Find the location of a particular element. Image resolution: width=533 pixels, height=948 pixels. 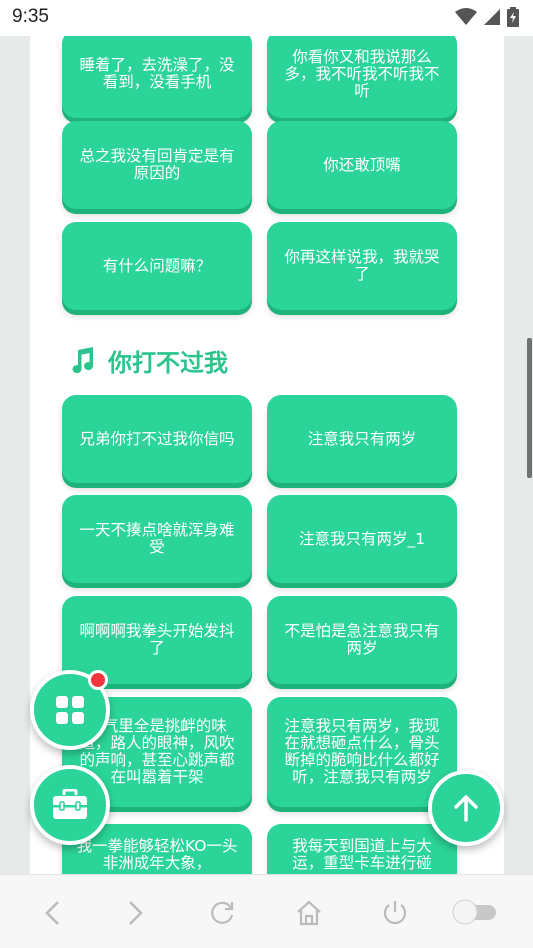

notification-badge is located at coordinates (98, 680).